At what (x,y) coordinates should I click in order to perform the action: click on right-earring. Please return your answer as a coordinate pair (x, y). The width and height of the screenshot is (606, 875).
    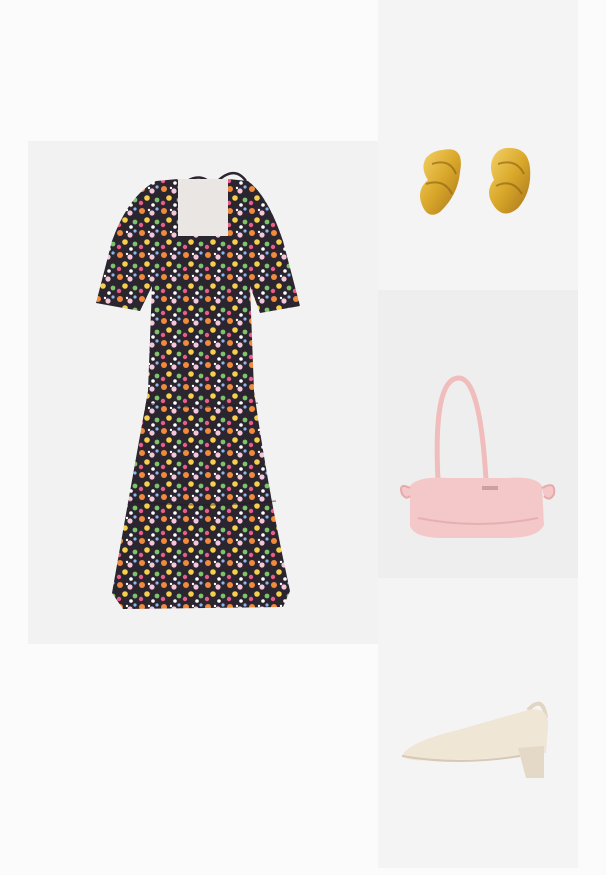
    Looking at the image, I should click on (510, 180).